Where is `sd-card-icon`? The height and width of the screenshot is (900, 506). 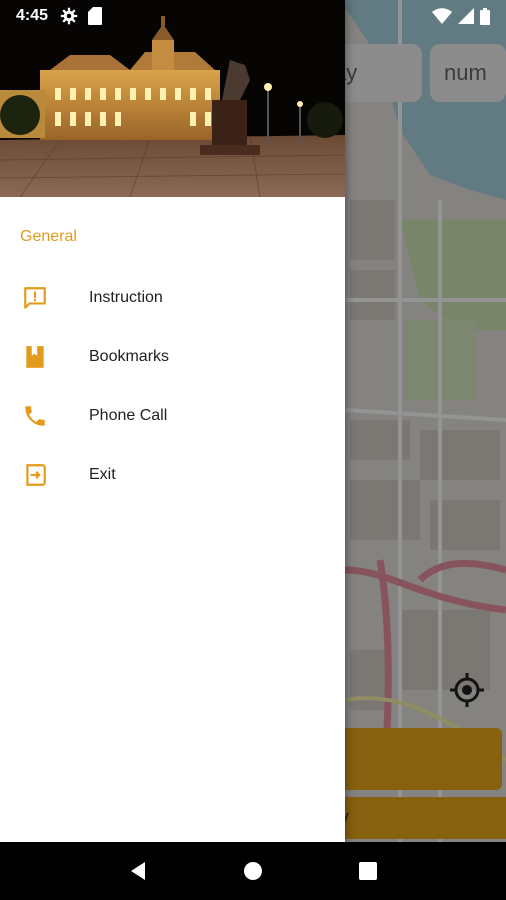
sd-card-icon is located at coordinates (95, 16).